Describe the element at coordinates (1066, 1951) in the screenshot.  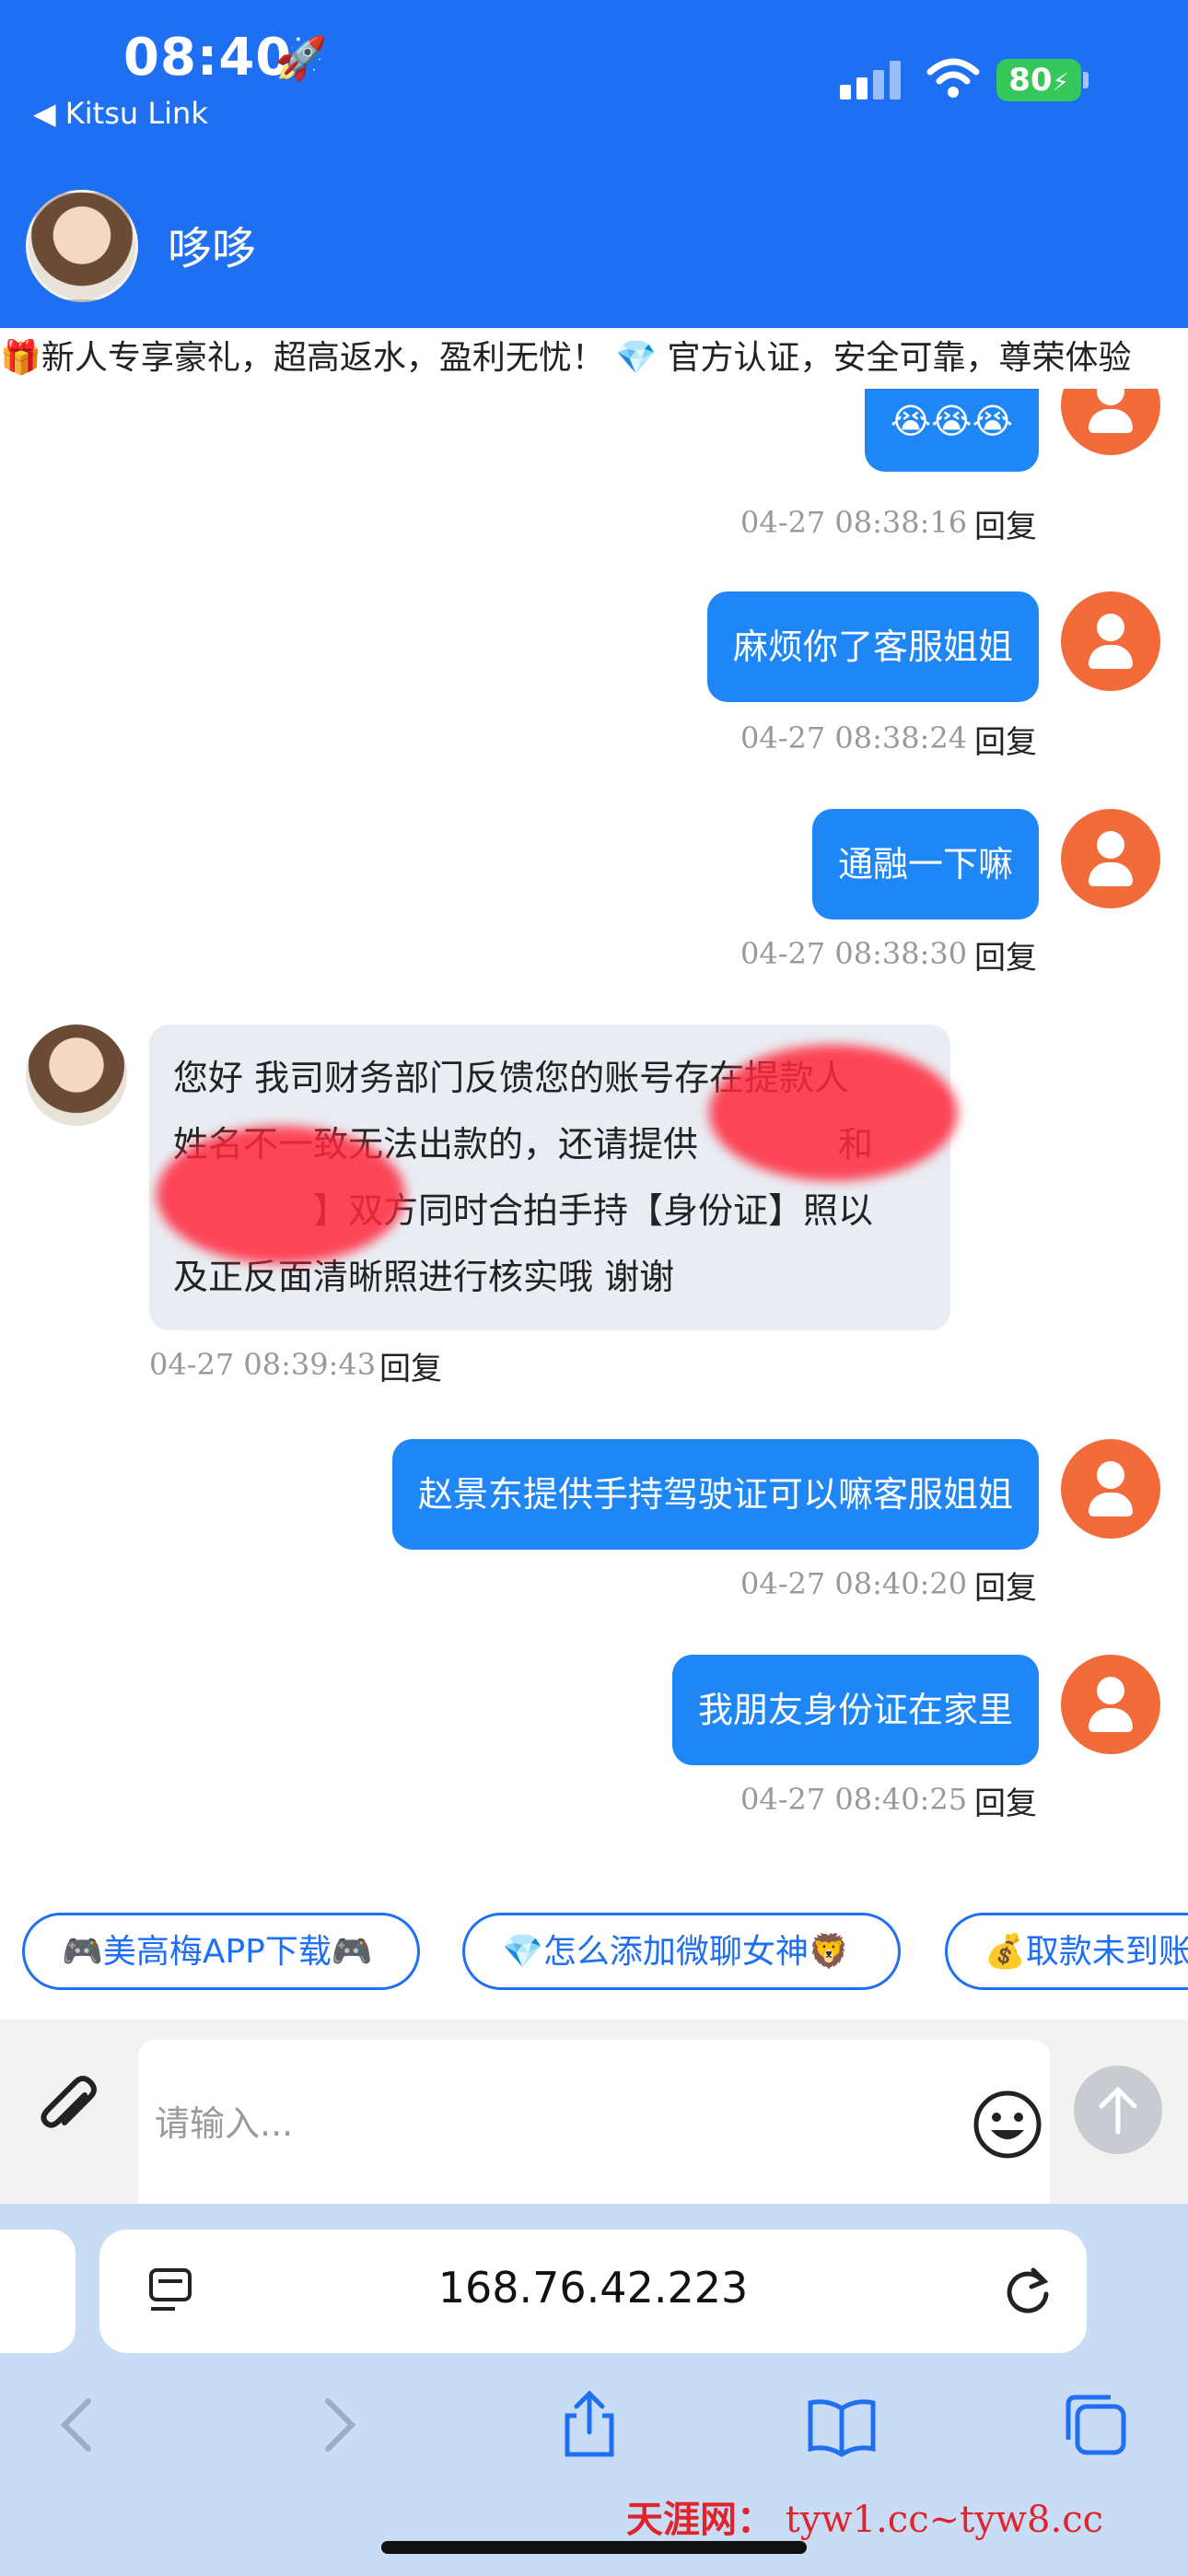
I see `quick-reply-chip: 💰取款未到账` at that location.